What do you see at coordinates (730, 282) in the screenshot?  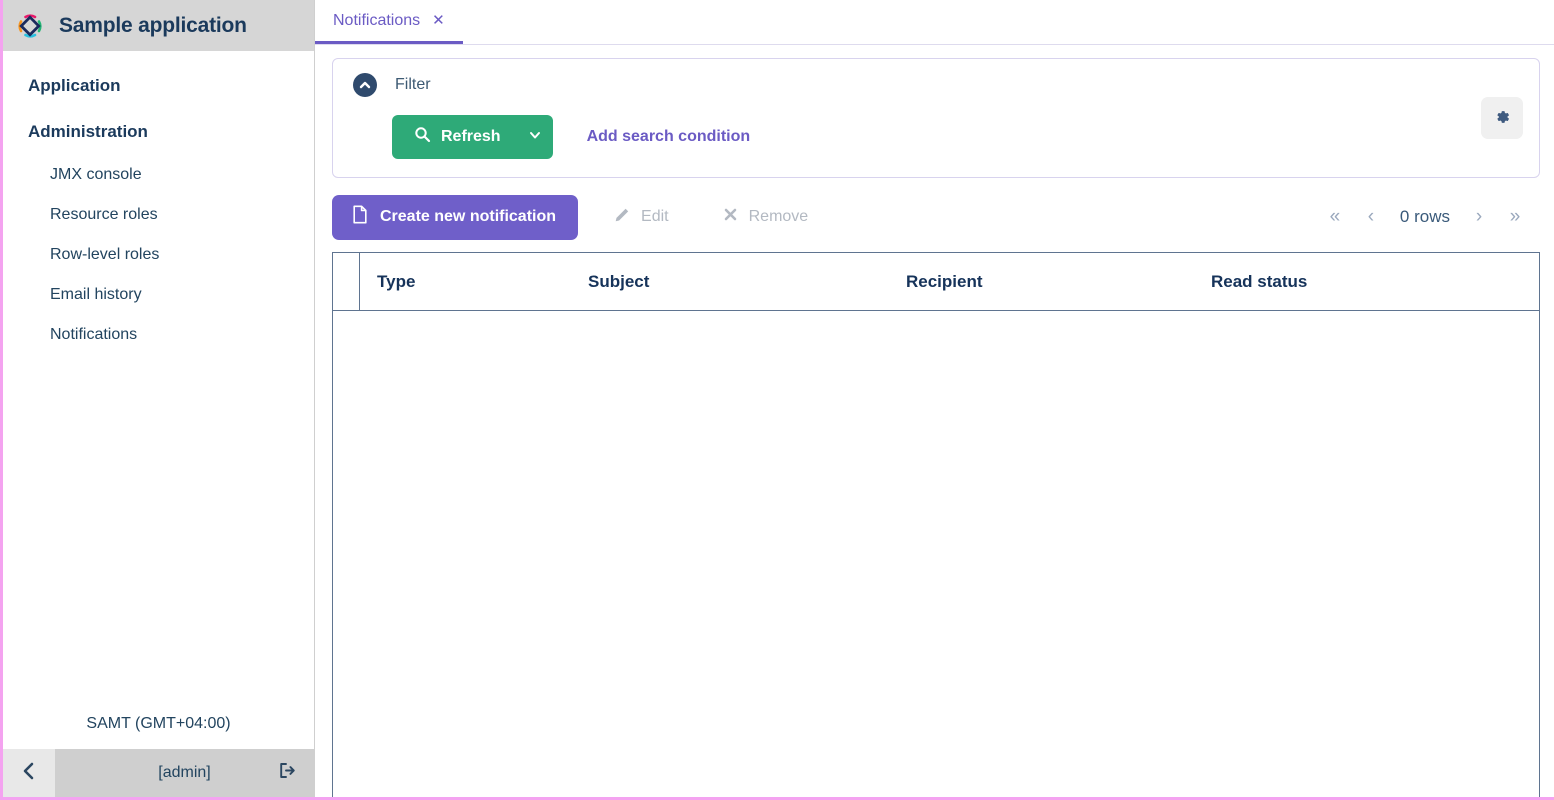 I see `column-header-subject: Subject` at bounding box center [730, 282].